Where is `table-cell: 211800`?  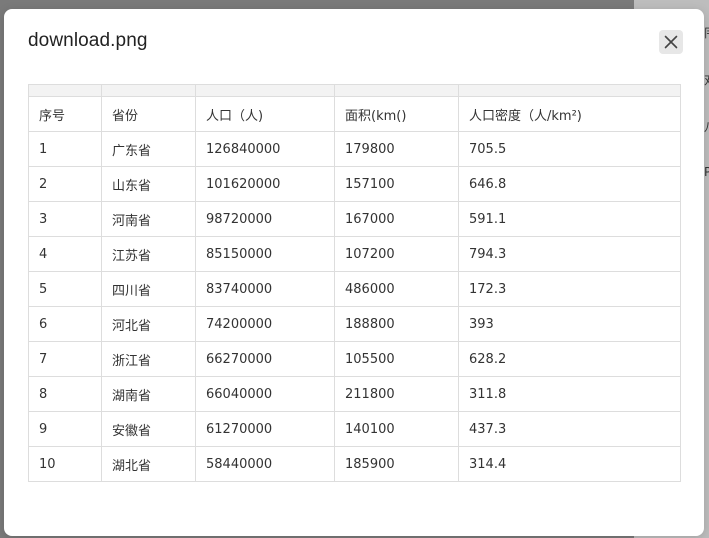
table-cell: 211800 is located at coordinates (396, 394).